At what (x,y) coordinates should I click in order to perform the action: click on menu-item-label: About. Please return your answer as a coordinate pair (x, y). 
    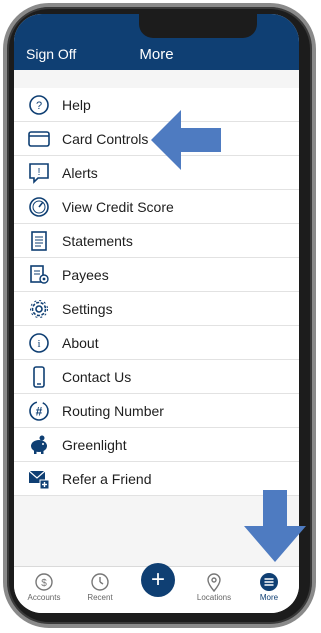
    Looking at the image, I should click on (80, 342).